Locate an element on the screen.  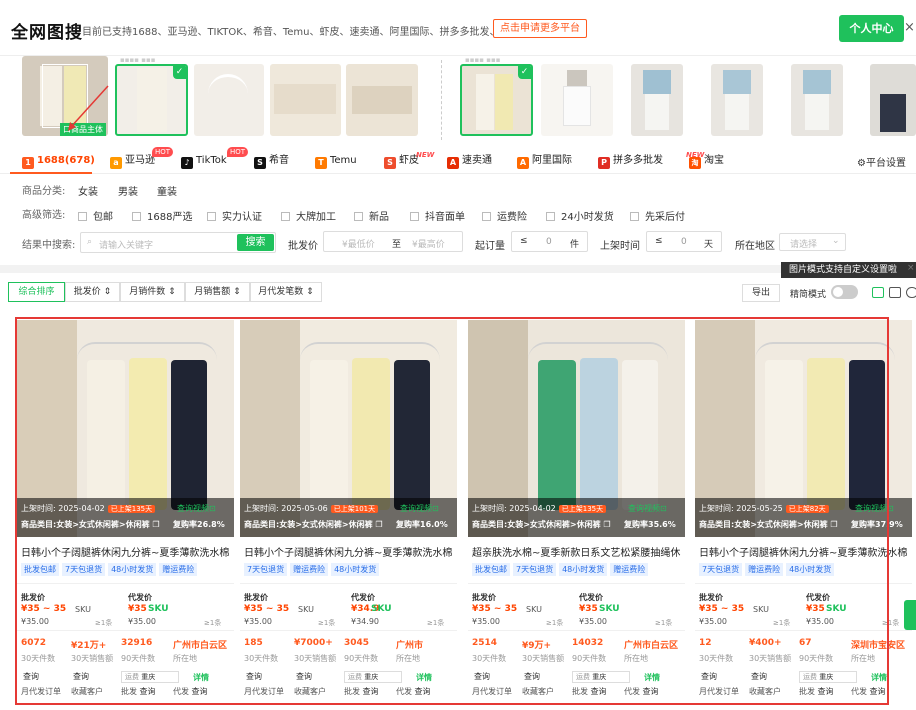
sort-monthly-units: 月销件数 ⇕ is located at coordinates (152, 292).